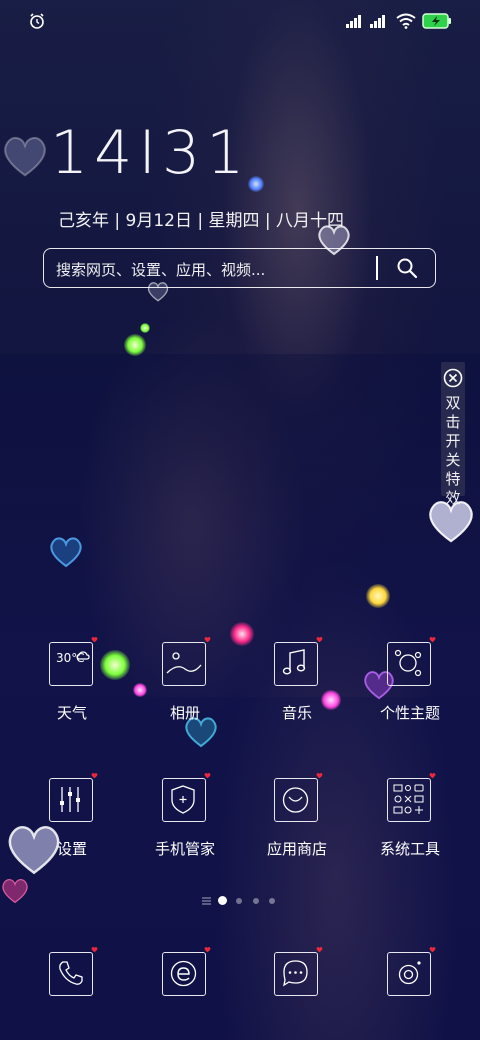 The image size is (480, 1040). Describe the element at coordinates (409, 664) in the screenshot. I see `theme-icon` at that location.